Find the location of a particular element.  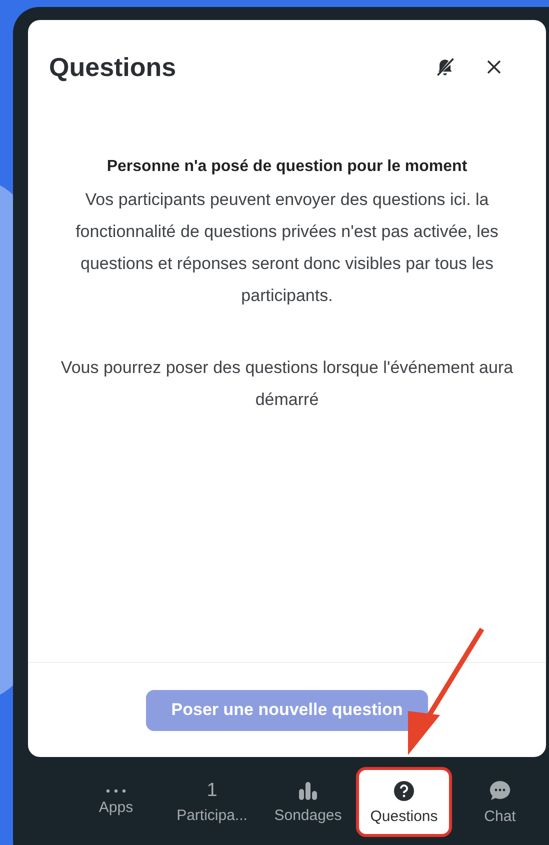

toolbar-tab: Chat is located at coordinates (500, 802).